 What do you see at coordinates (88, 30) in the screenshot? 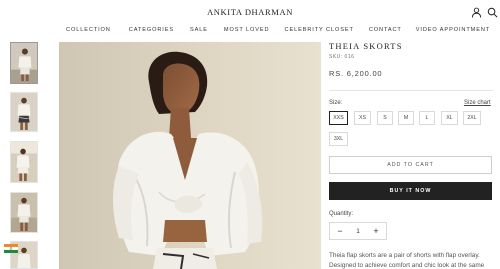
I see `nav-item-collection: COLLECTION` at bounding box center [88, 30].